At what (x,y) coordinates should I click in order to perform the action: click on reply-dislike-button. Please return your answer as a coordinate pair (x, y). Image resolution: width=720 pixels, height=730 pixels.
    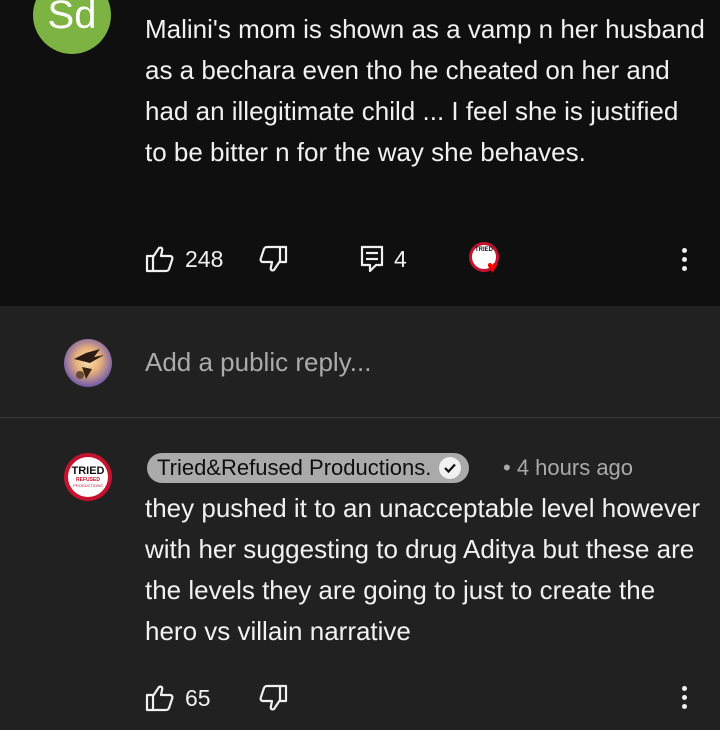
    Looking at the image, I should click on (273, 698).